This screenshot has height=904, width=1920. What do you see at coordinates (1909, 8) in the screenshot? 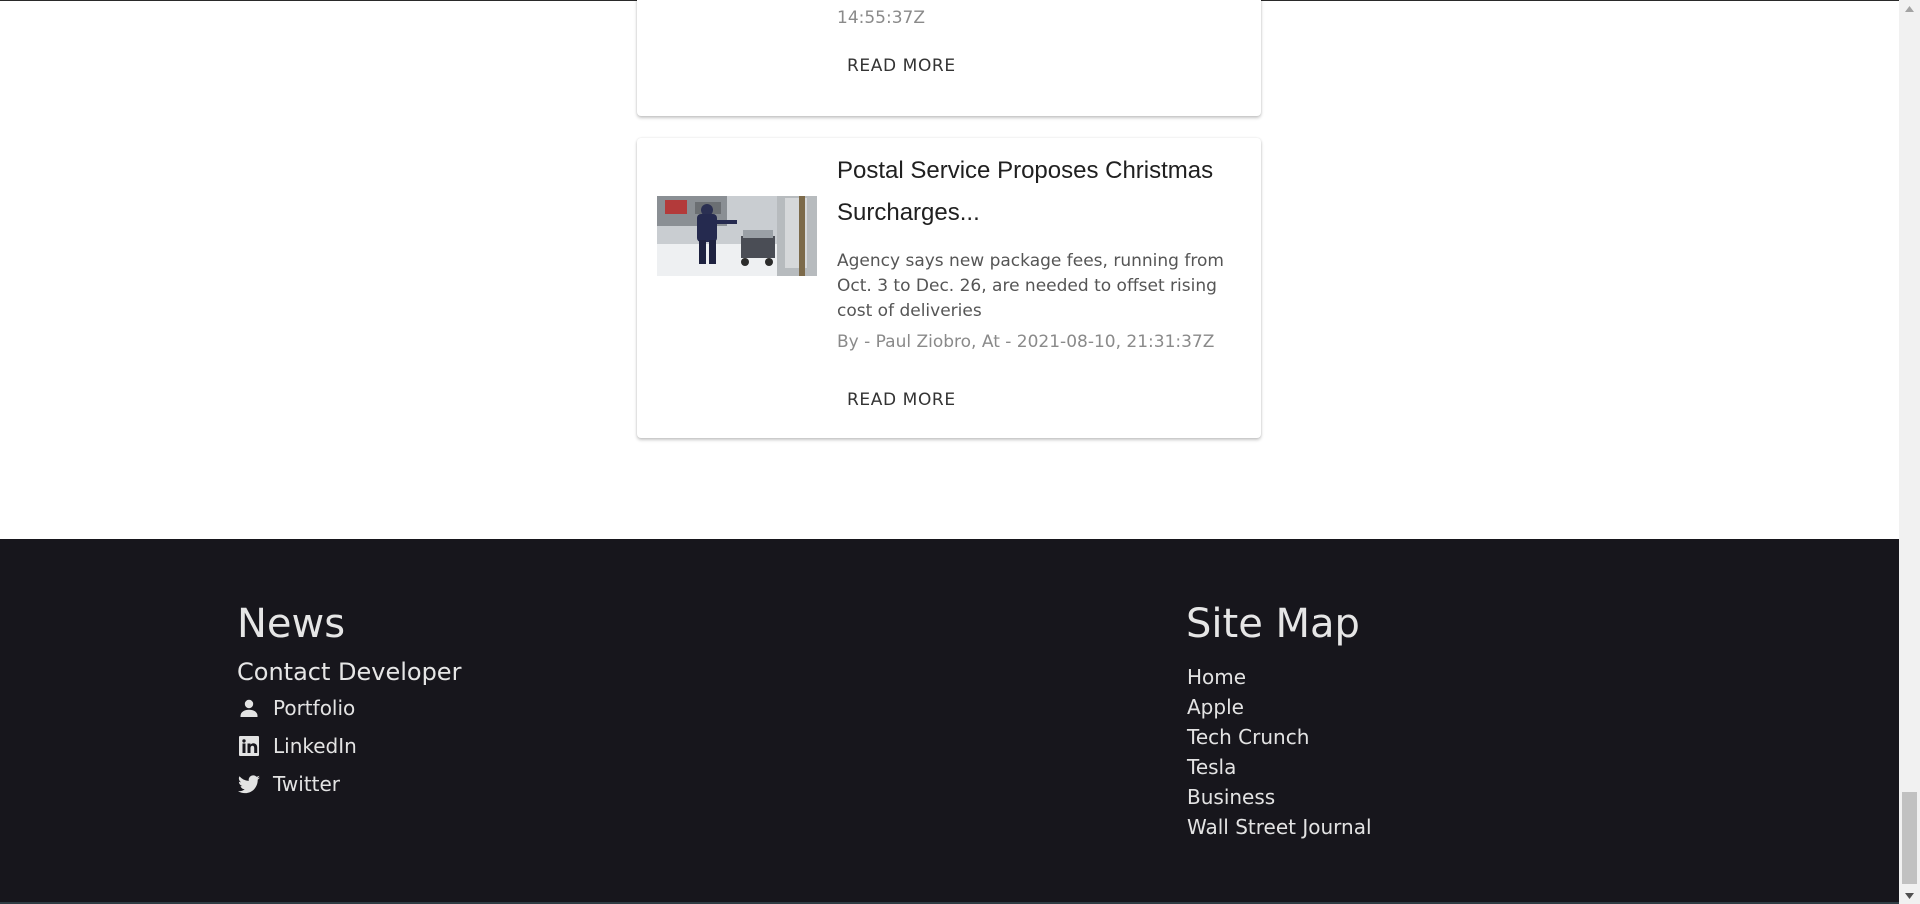
I see `scroll-up-arrow-icon` at bounding box center [1909, 8].